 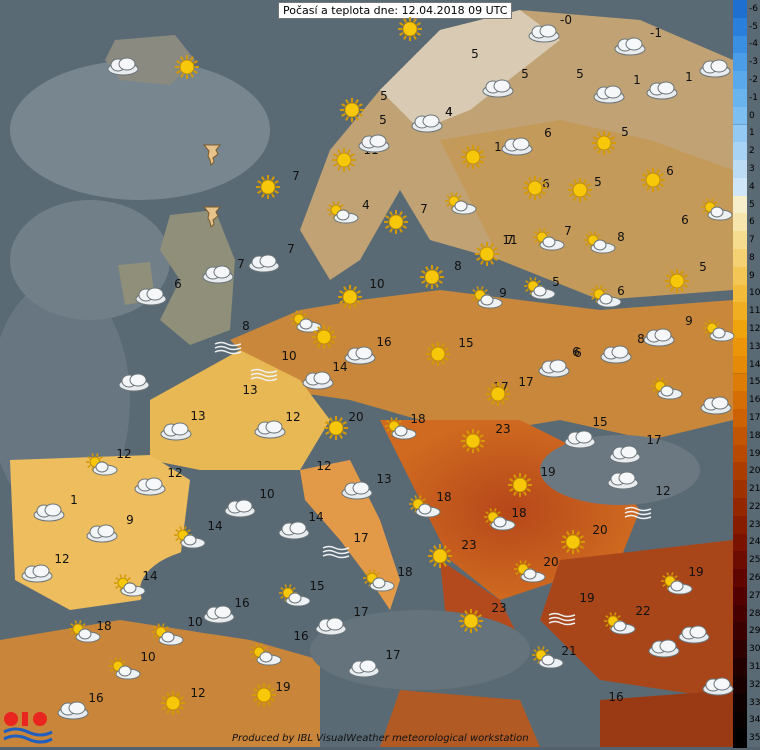 I want to click on temperature-label: 11, so click(x=510, y=240).